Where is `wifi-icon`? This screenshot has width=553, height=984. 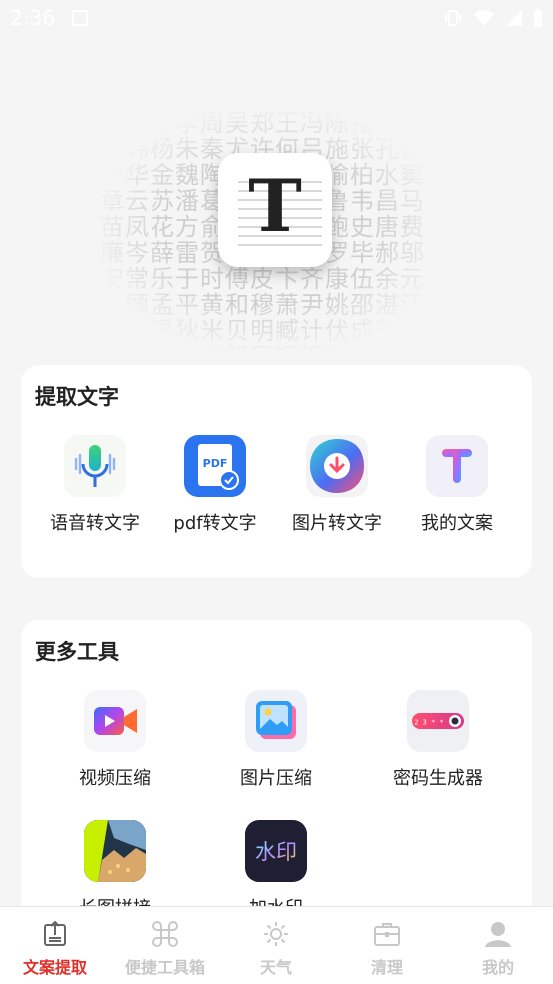
wifi-icon is located at coordinates (484, 18).